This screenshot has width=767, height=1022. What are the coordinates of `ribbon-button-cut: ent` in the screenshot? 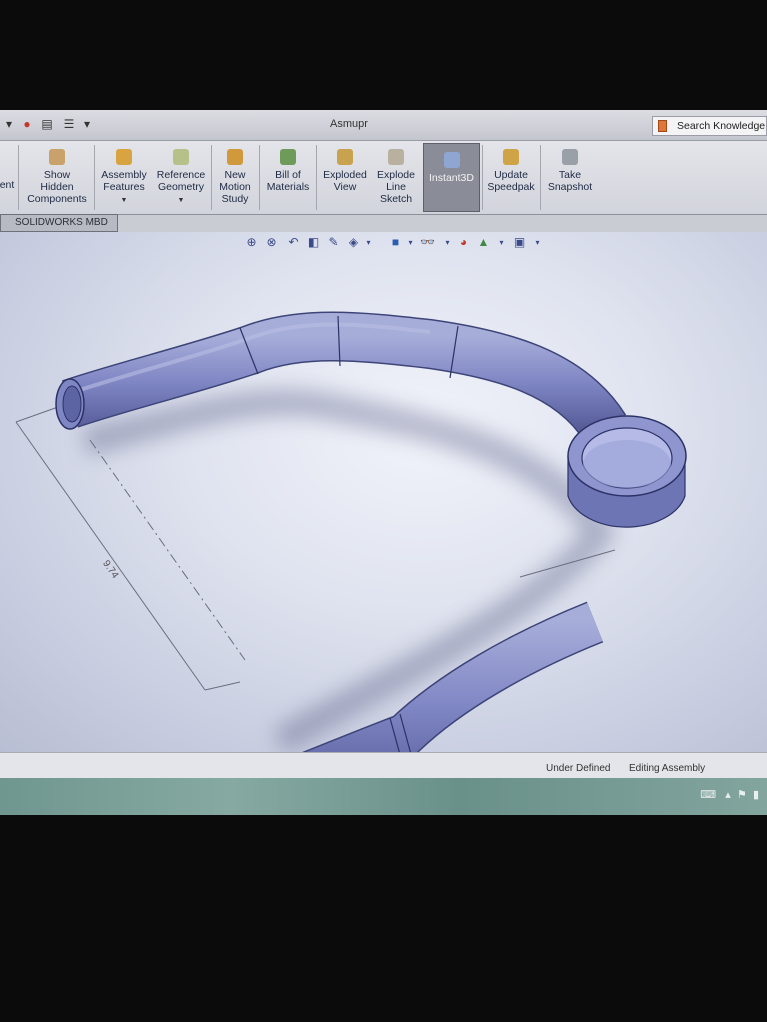 It's located at (8, 177).